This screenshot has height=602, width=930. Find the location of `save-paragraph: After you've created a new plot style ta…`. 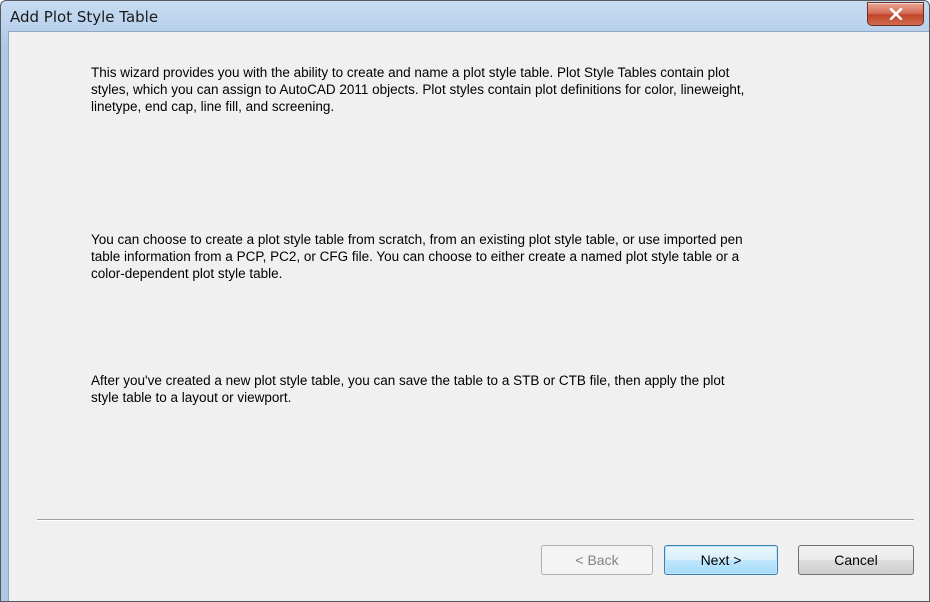

save-paragraph: After you've created a new plot style ta… is located at coordinates (408, 389).